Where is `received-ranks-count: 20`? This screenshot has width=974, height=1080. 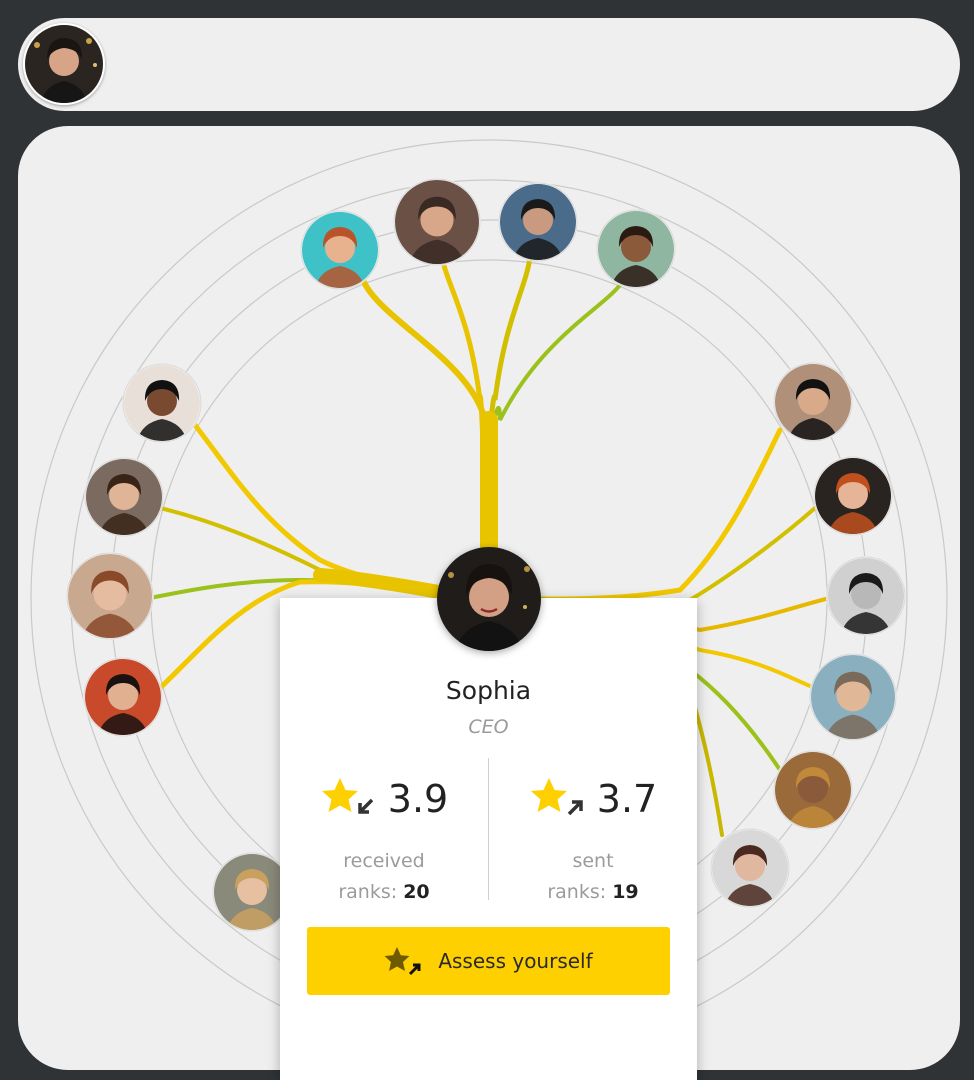
received-ranks-count: 20 is located at coordinates (416, 892).